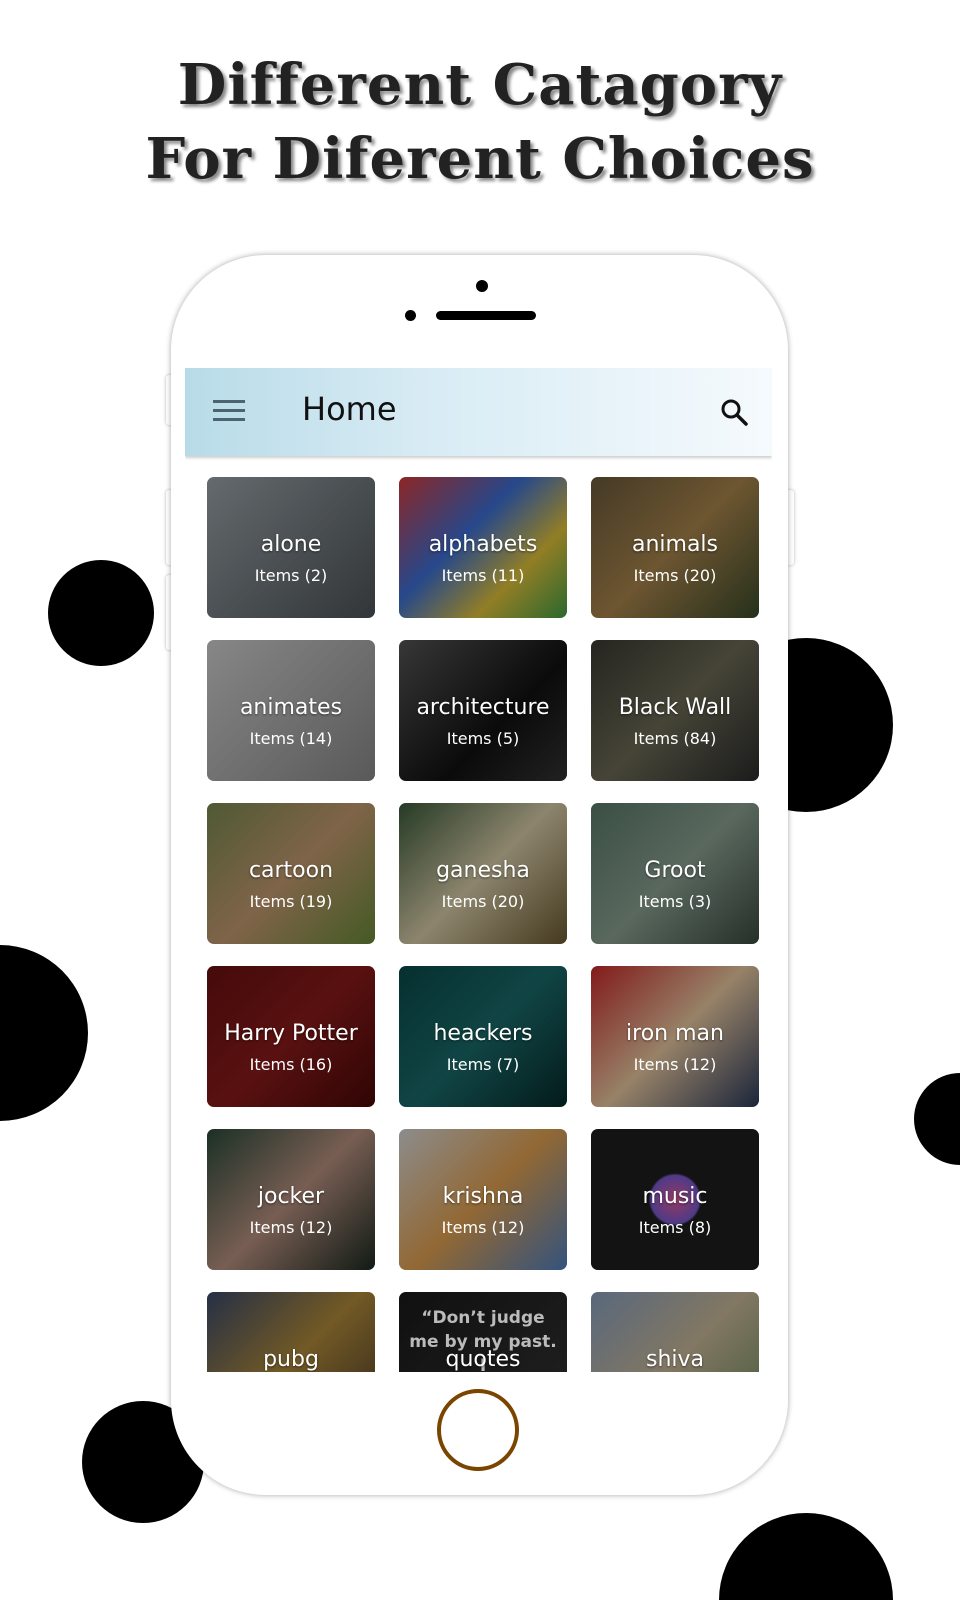 This screenshot has height=1600, width=960. I want to click on category-name: music, so click(675, 1196).